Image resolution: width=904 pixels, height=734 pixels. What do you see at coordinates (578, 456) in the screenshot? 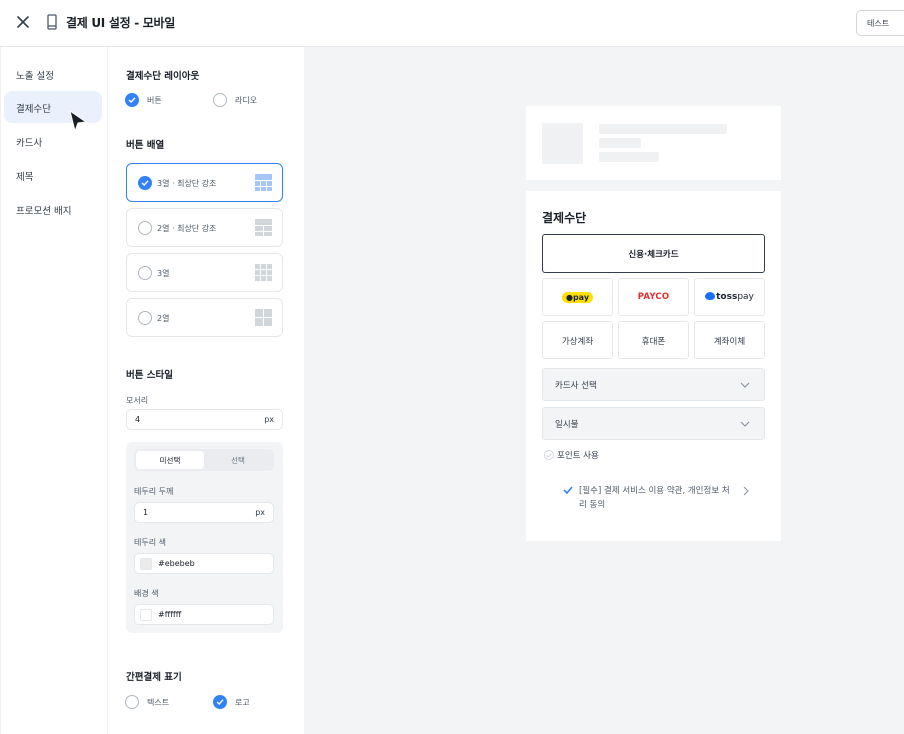
I see `point-use-label: 포인트 사용` at bounding box center [578, 456].